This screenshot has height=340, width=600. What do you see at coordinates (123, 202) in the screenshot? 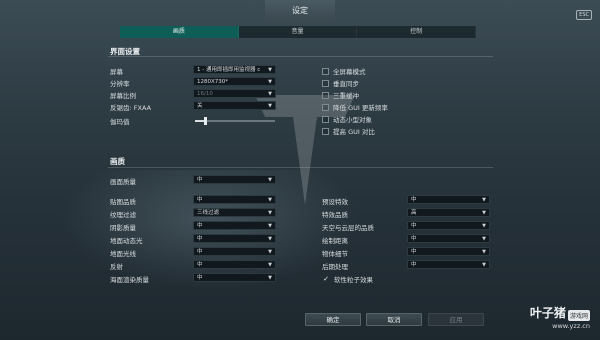
I see `texture-quality-label: 贴图品质` at bounding box center [123, 202].